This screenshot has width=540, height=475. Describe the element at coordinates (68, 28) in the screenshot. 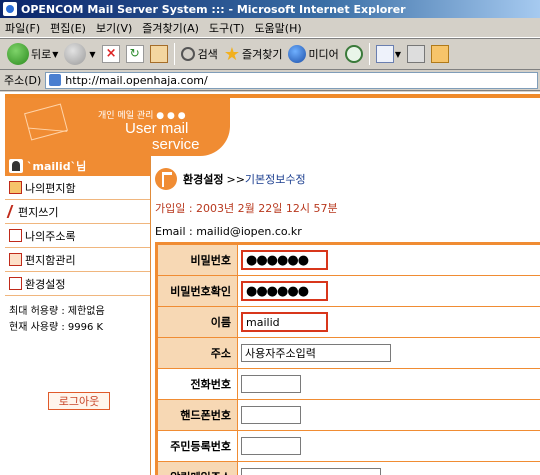

I see `menu-edit: 편집(E)` at that location.